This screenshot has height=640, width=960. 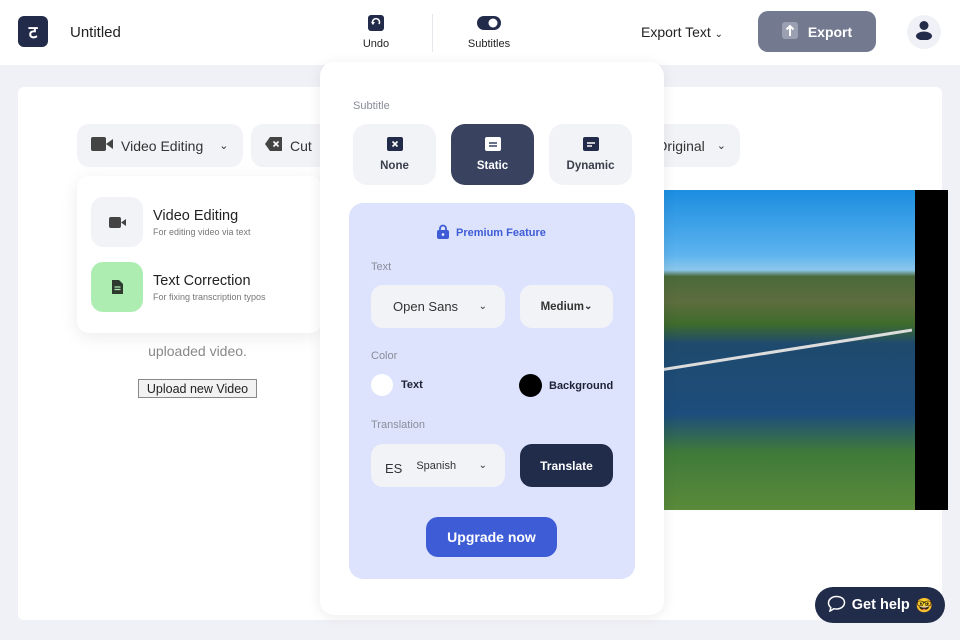 What do you see at coordinates (501, 233) in the screenshot?
I see `premium-label: Premium Feature` at bounding box center [501, 233].